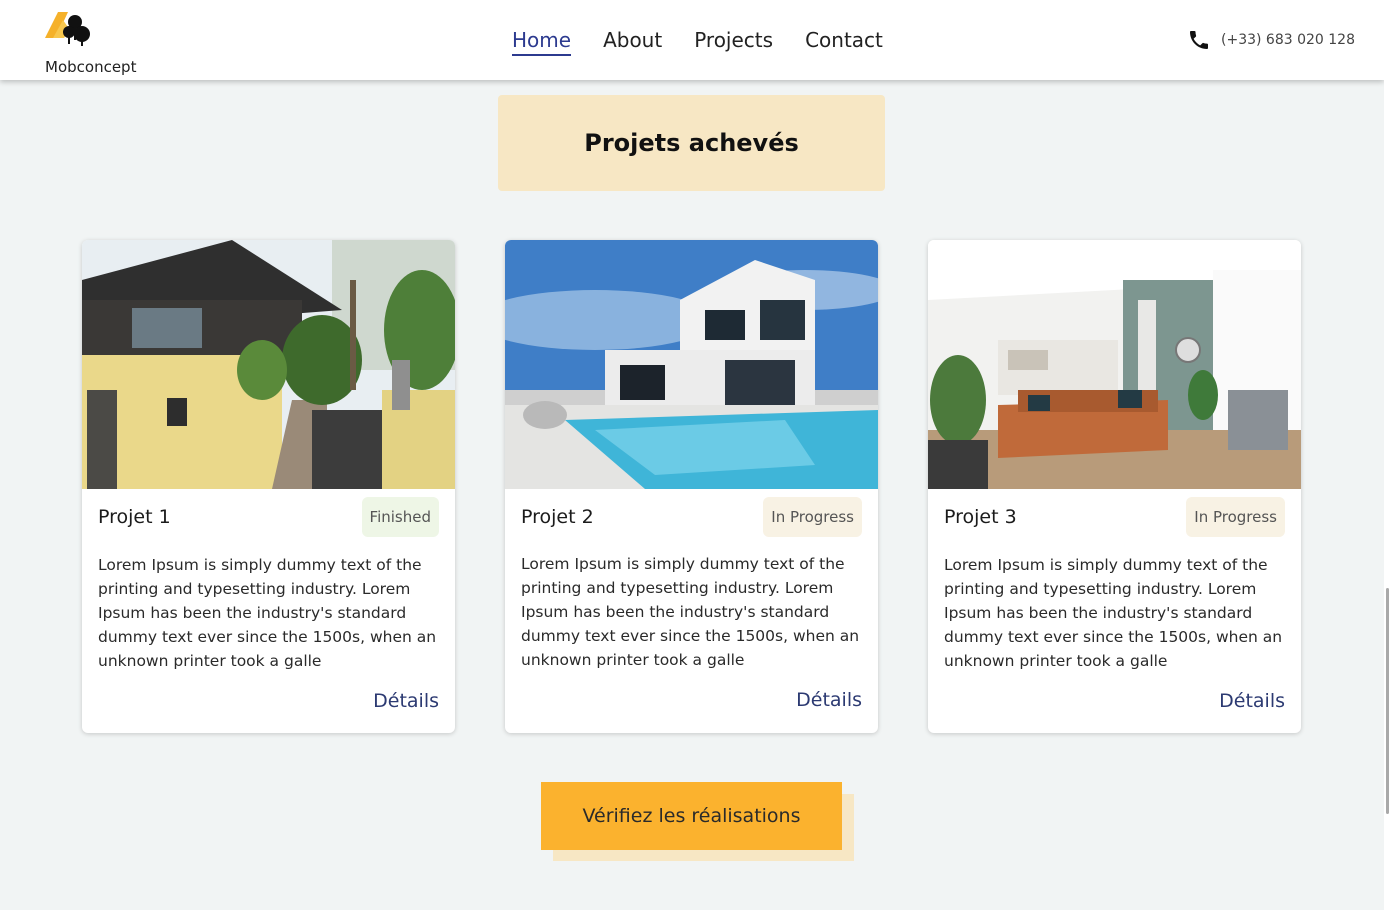 The image size is (1390, 910). I want to click on nav-about: About, so click(632, 42).